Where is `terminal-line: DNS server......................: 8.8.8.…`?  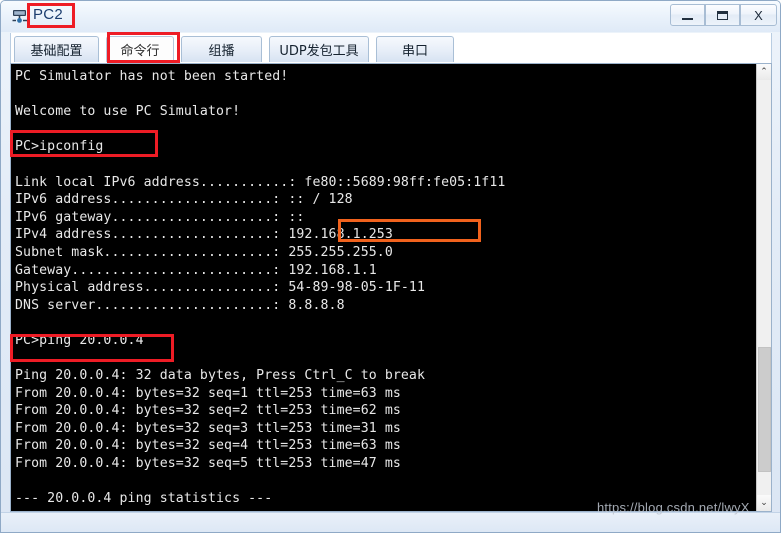 terminal-line: DNS server......................: 8.8.8.… is located at coordinates (180, 305).